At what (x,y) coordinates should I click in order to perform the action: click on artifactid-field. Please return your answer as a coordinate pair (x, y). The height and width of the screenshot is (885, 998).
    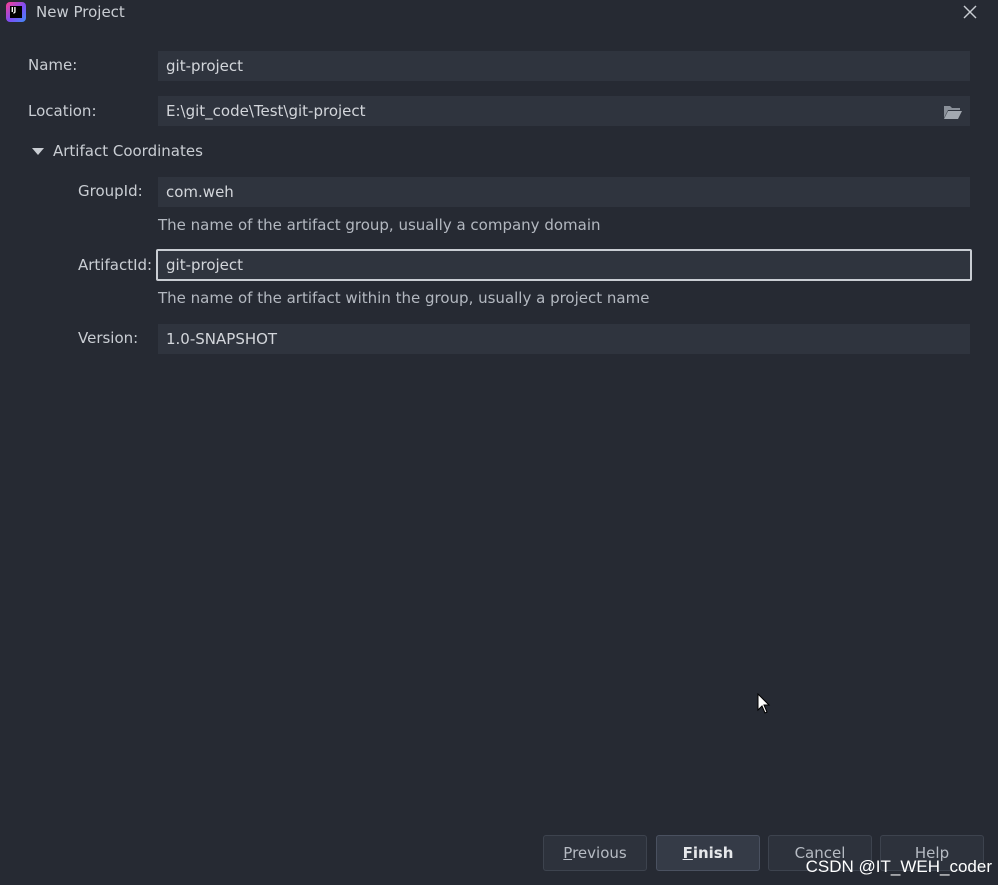
    Looking at the image, I should click on (564, 265).